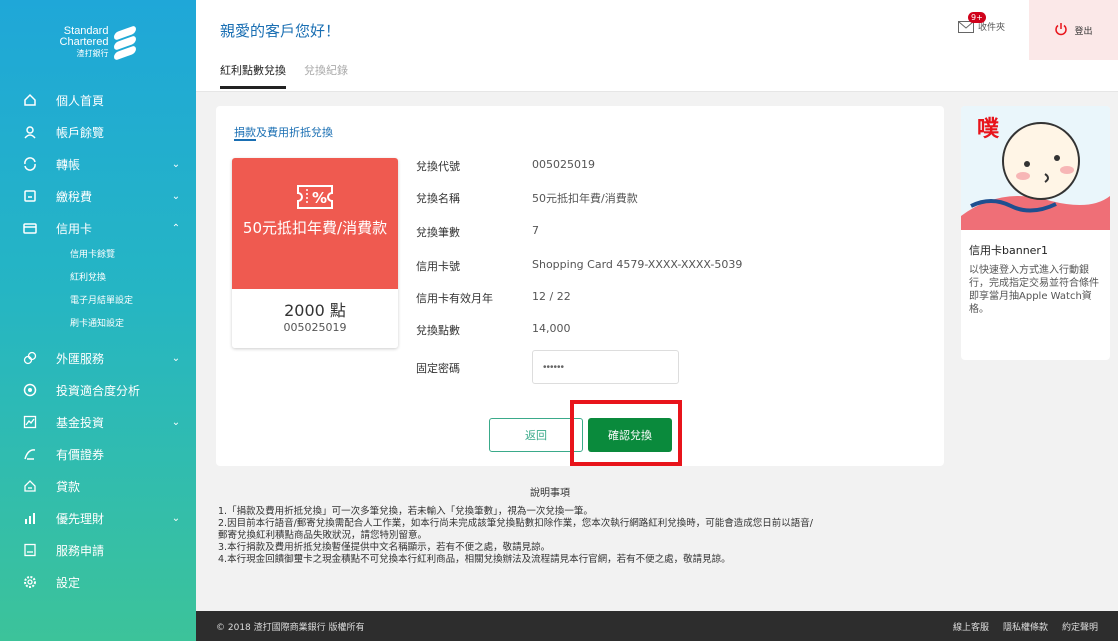 The height and width of the screenshot is (641, 1118). I want to click on securities-icon, so click(30, 454).